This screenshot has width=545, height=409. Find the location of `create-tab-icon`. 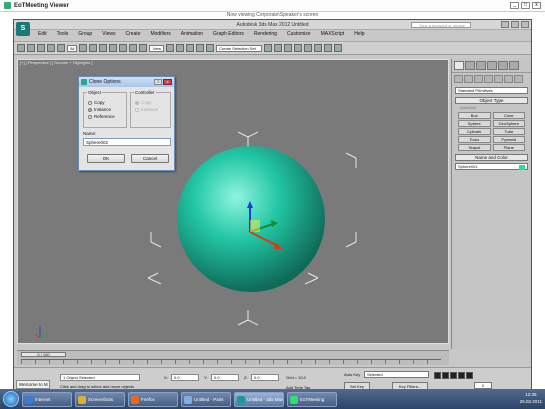

create-tab-icon is located at coordinates (459, 65).